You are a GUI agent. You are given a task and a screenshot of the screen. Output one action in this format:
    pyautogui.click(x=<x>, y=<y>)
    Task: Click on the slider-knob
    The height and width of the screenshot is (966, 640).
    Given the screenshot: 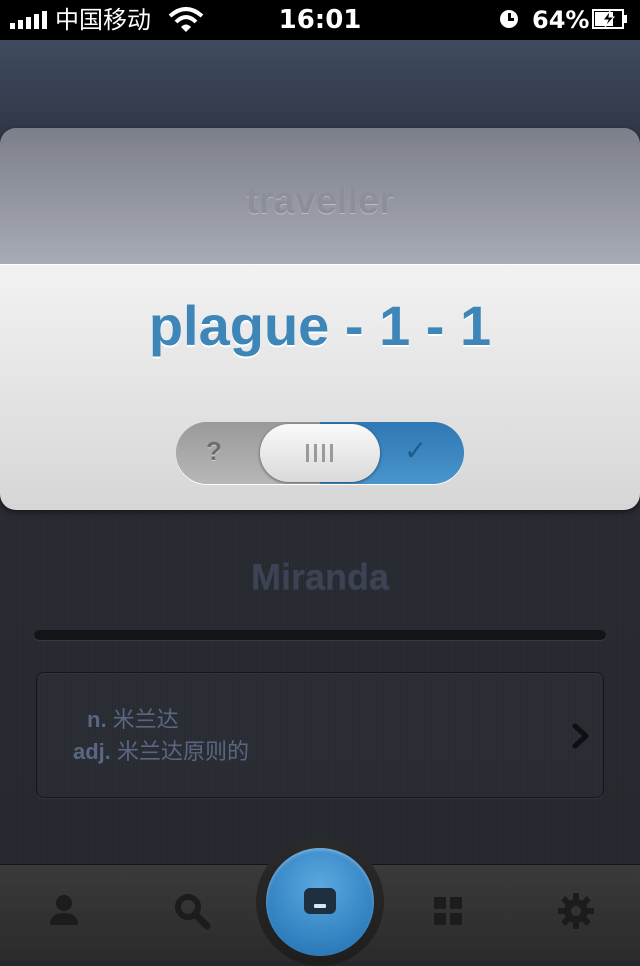 What is the action you would take?
    pyautogui.click(x=320, y=453)
    